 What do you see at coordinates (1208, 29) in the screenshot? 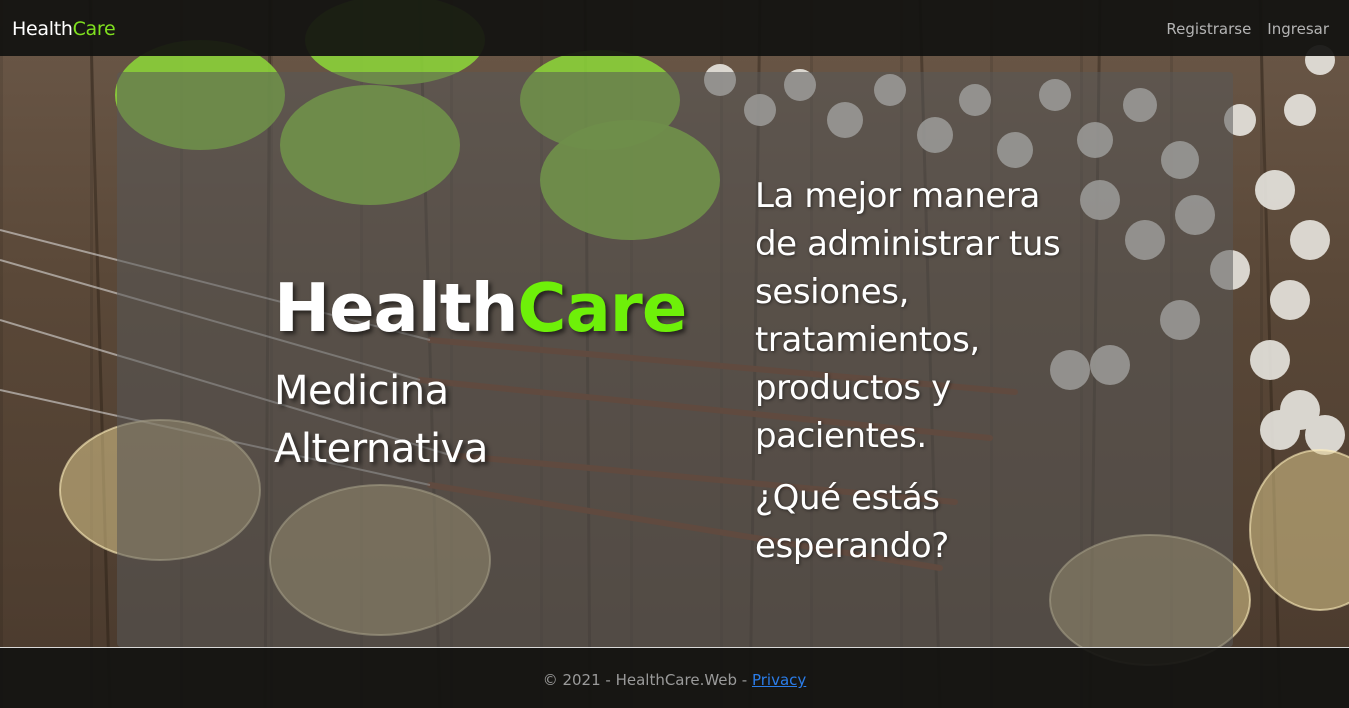
I see `register-link: Registrarse` at bounding box center [1208, 29].